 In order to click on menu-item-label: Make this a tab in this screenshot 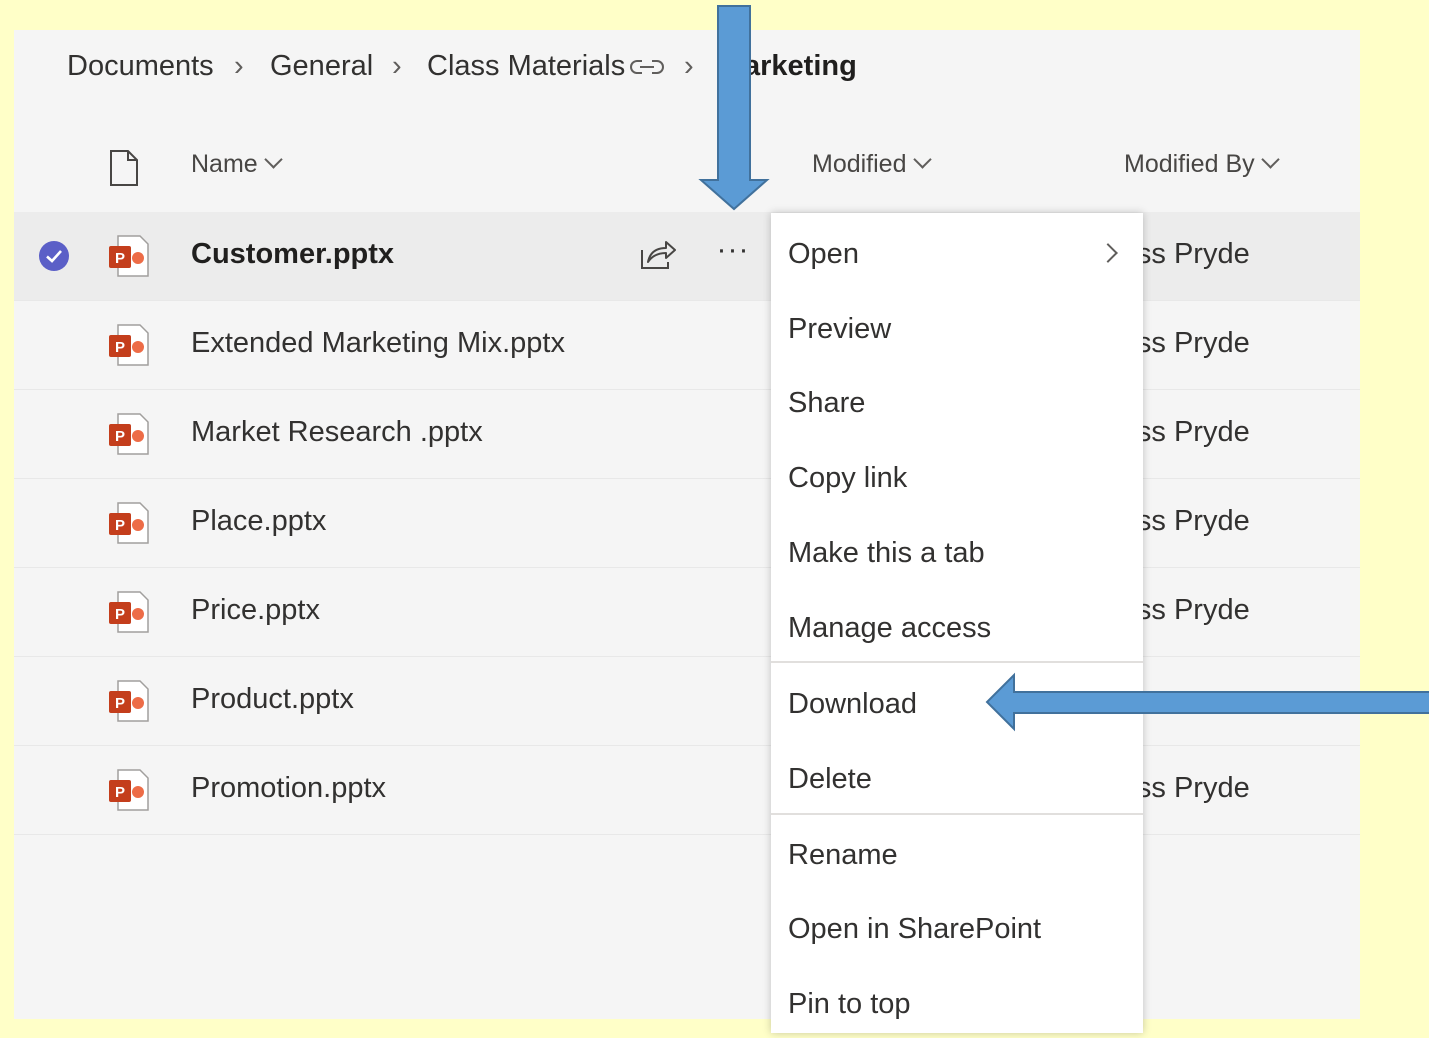, I will do `click(886, 553)`.